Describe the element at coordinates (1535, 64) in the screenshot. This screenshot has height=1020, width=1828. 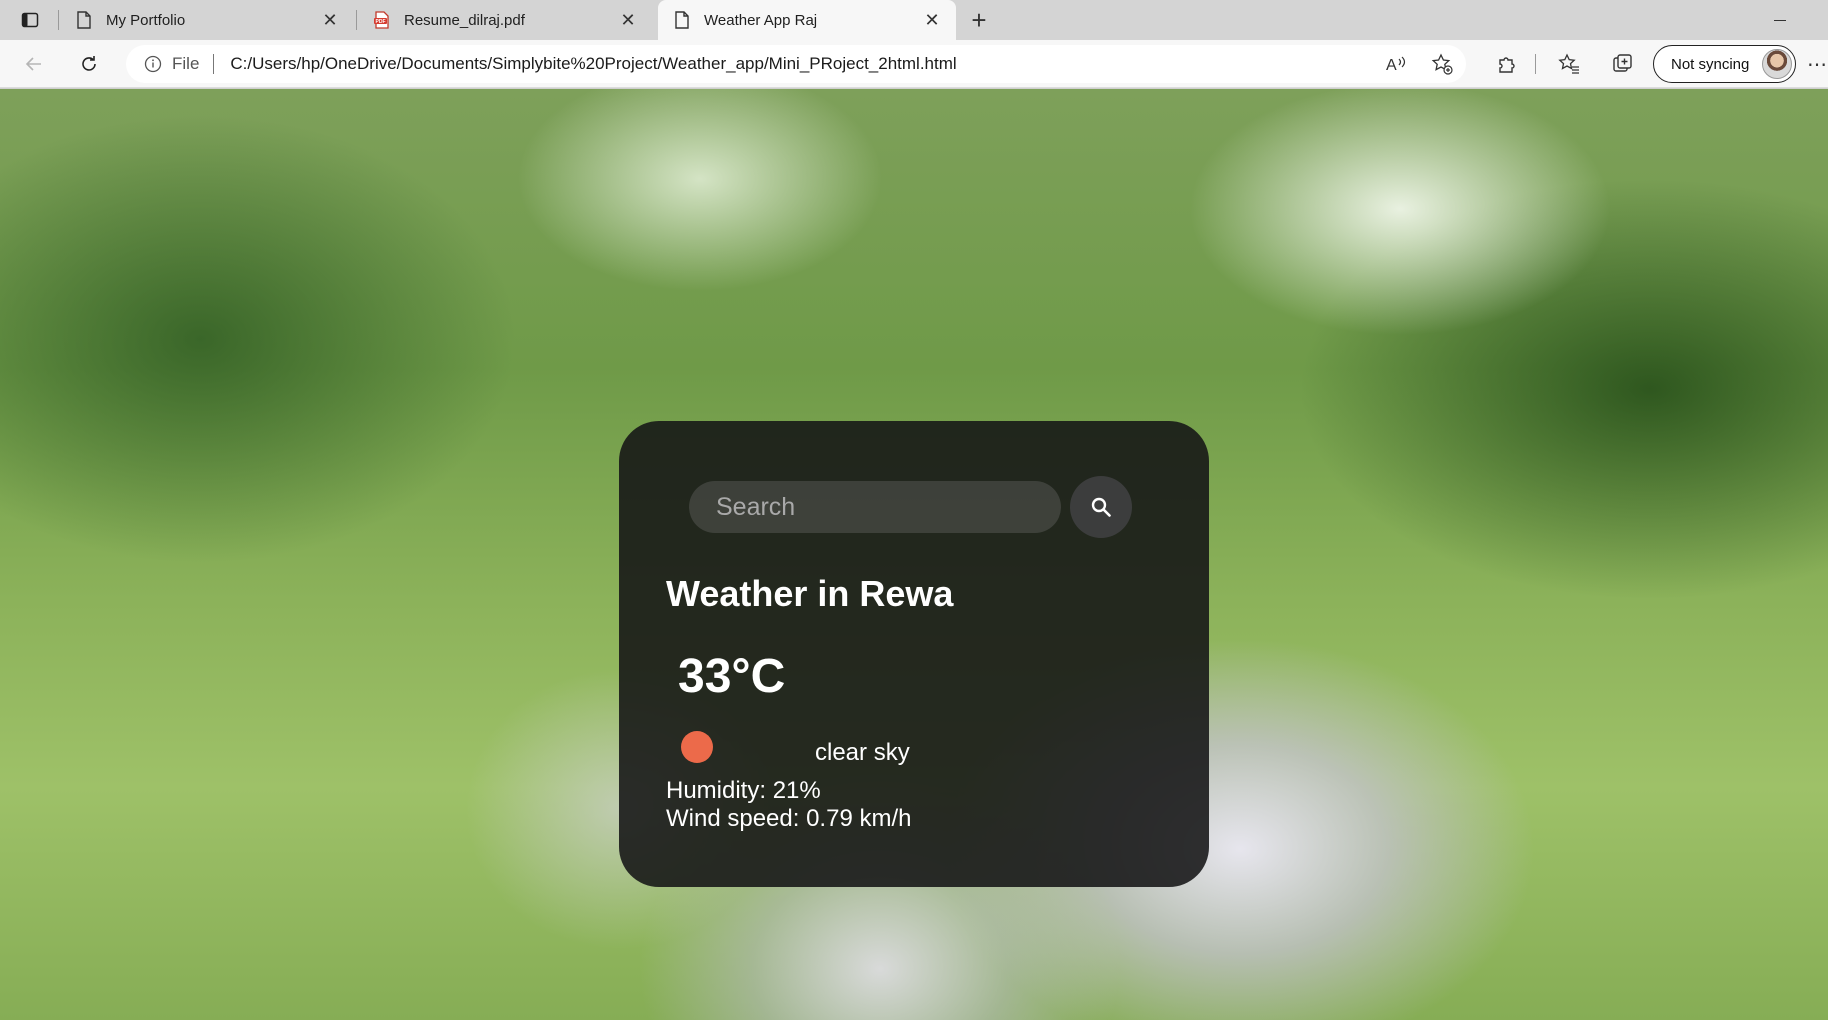
I see `toolbar-separator` at that location.